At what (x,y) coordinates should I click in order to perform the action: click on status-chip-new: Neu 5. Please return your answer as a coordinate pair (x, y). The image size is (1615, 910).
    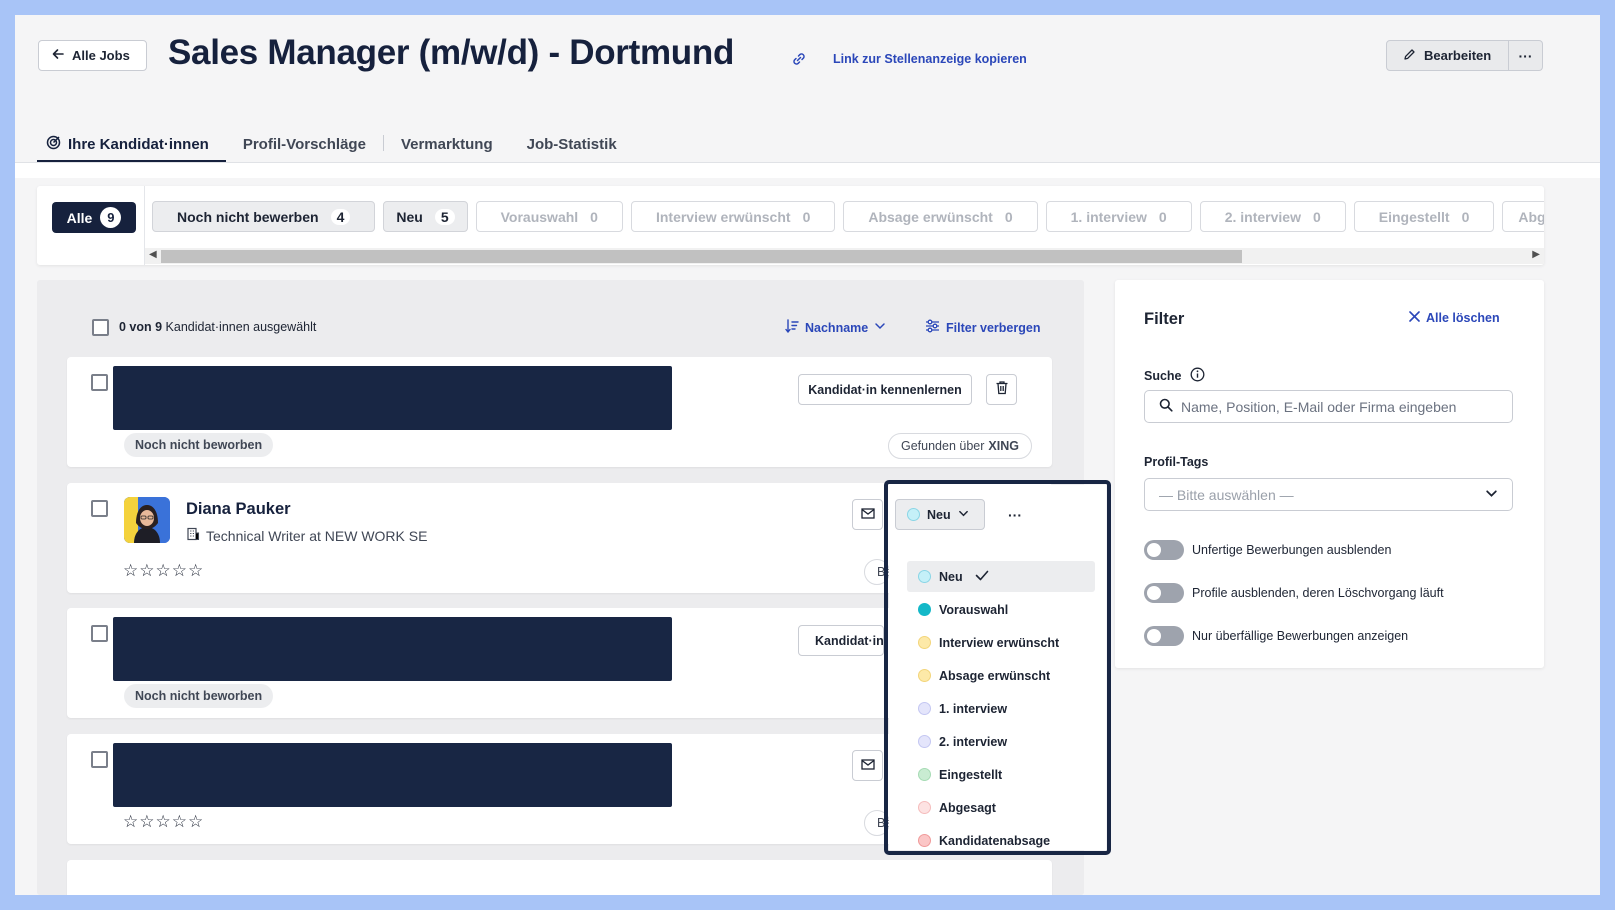
    Looking at the image, I should click on (425, 216).